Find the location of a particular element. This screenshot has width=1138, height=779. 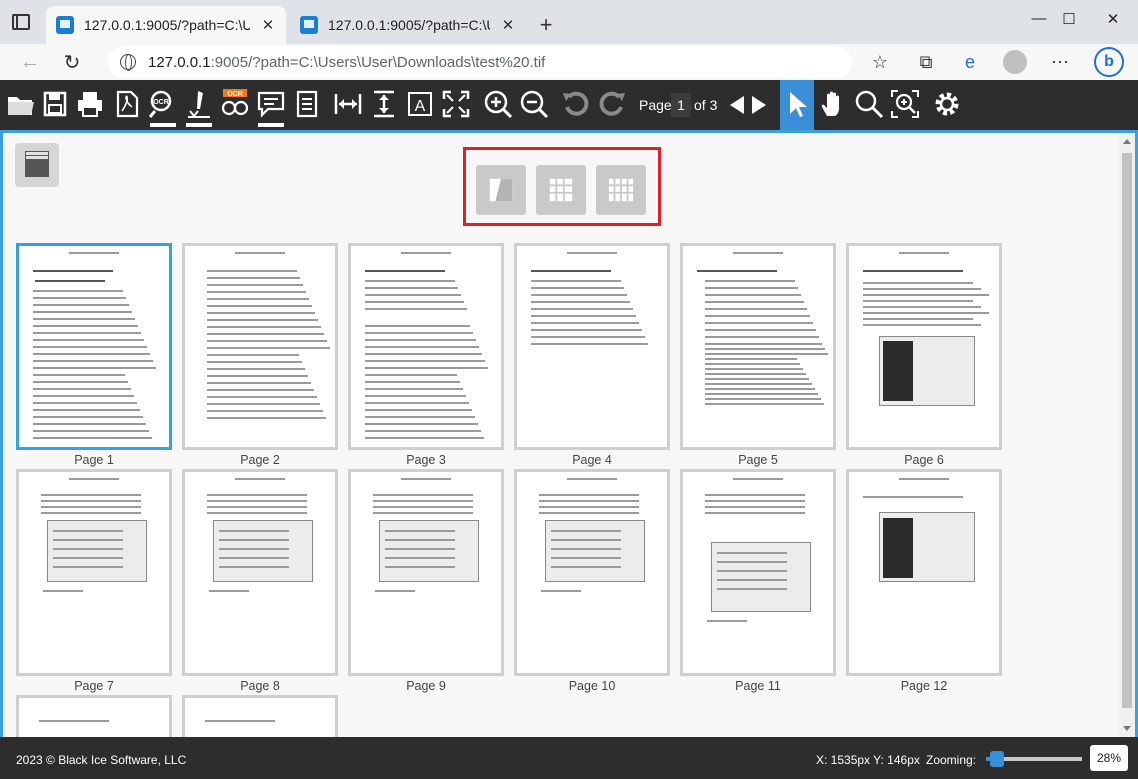

zoom-slider is located at coordinates (1034, 759).